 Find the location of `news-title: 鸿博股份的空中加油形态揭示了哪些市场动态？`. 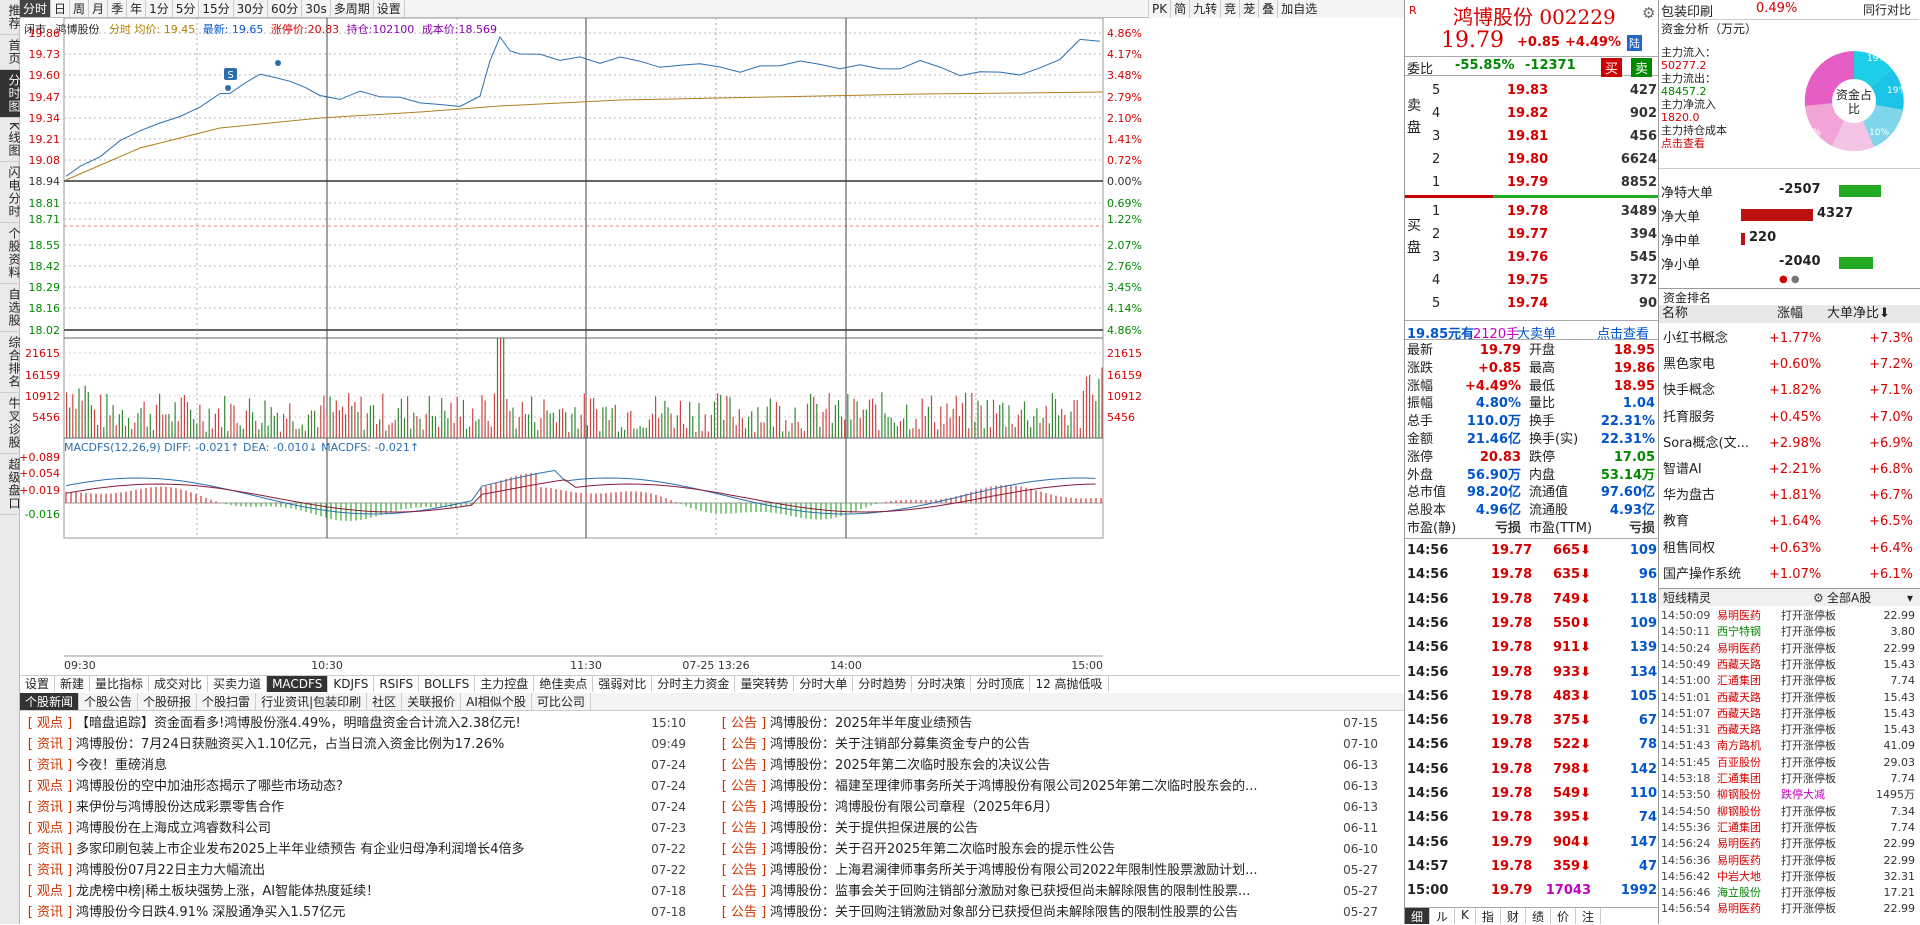

news-title: 鸿博股份的空中加油形态揭示了哪些市场动态？ is located at coordinates (212, 786).